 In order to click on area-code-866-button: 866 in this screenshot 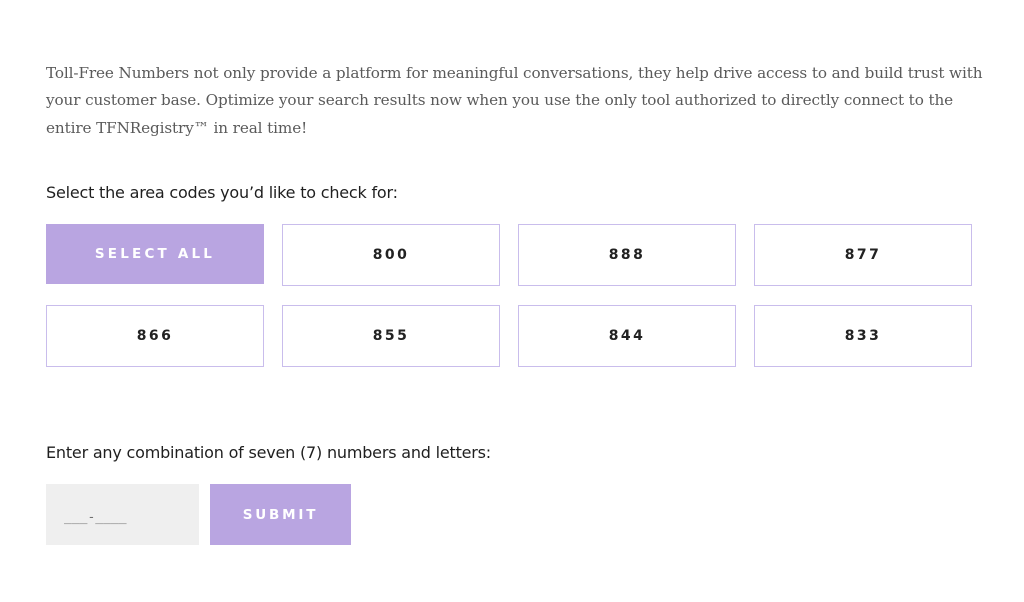, I will do `click(155, 336)`.